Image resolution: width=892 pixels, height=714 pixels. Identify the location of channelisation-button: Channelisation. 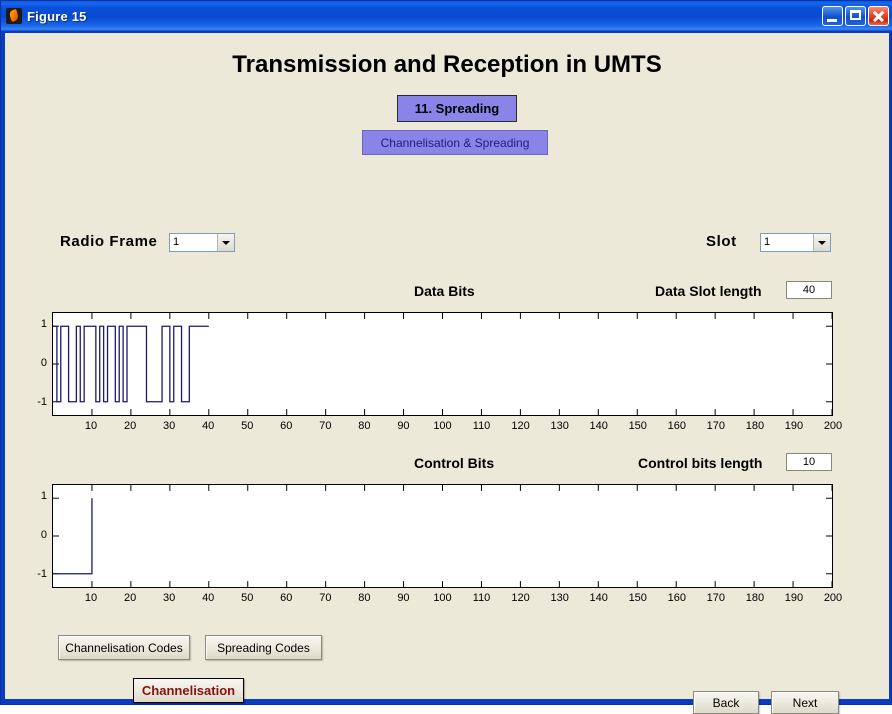
(188, 690).